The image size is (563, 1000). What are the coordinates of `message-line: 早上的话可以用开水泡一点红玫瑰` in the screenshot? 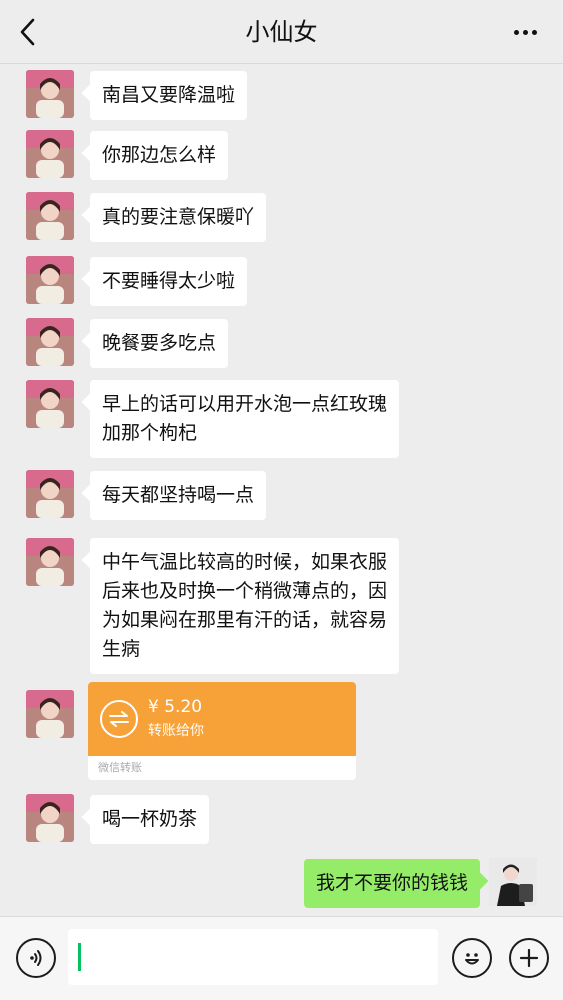 It's located at (245, 404).